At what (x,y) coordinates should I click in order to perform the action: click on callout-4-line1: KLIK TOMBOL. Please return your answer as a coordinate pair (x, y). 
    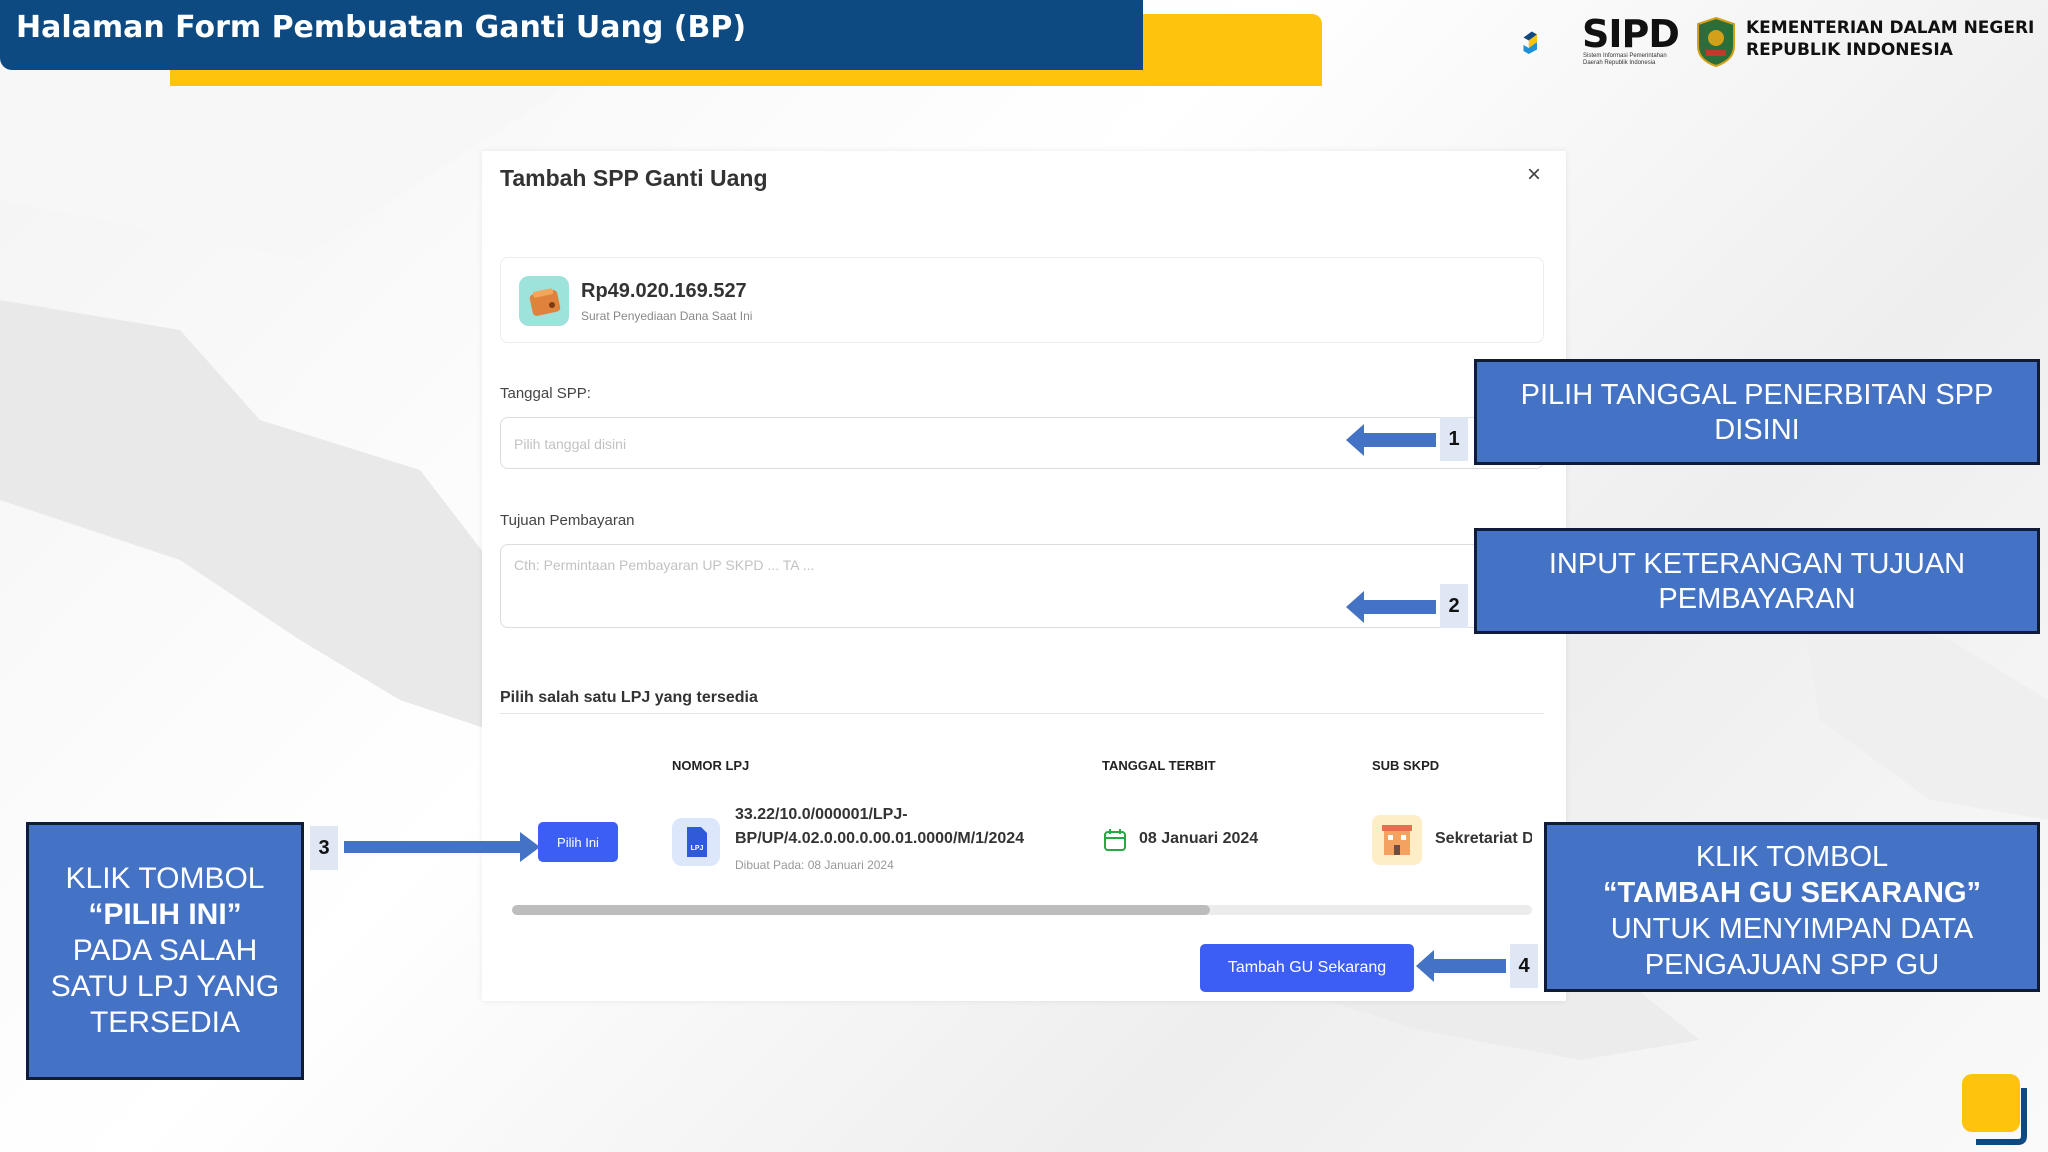
    Looking at the image, I should click on (1792, 857).